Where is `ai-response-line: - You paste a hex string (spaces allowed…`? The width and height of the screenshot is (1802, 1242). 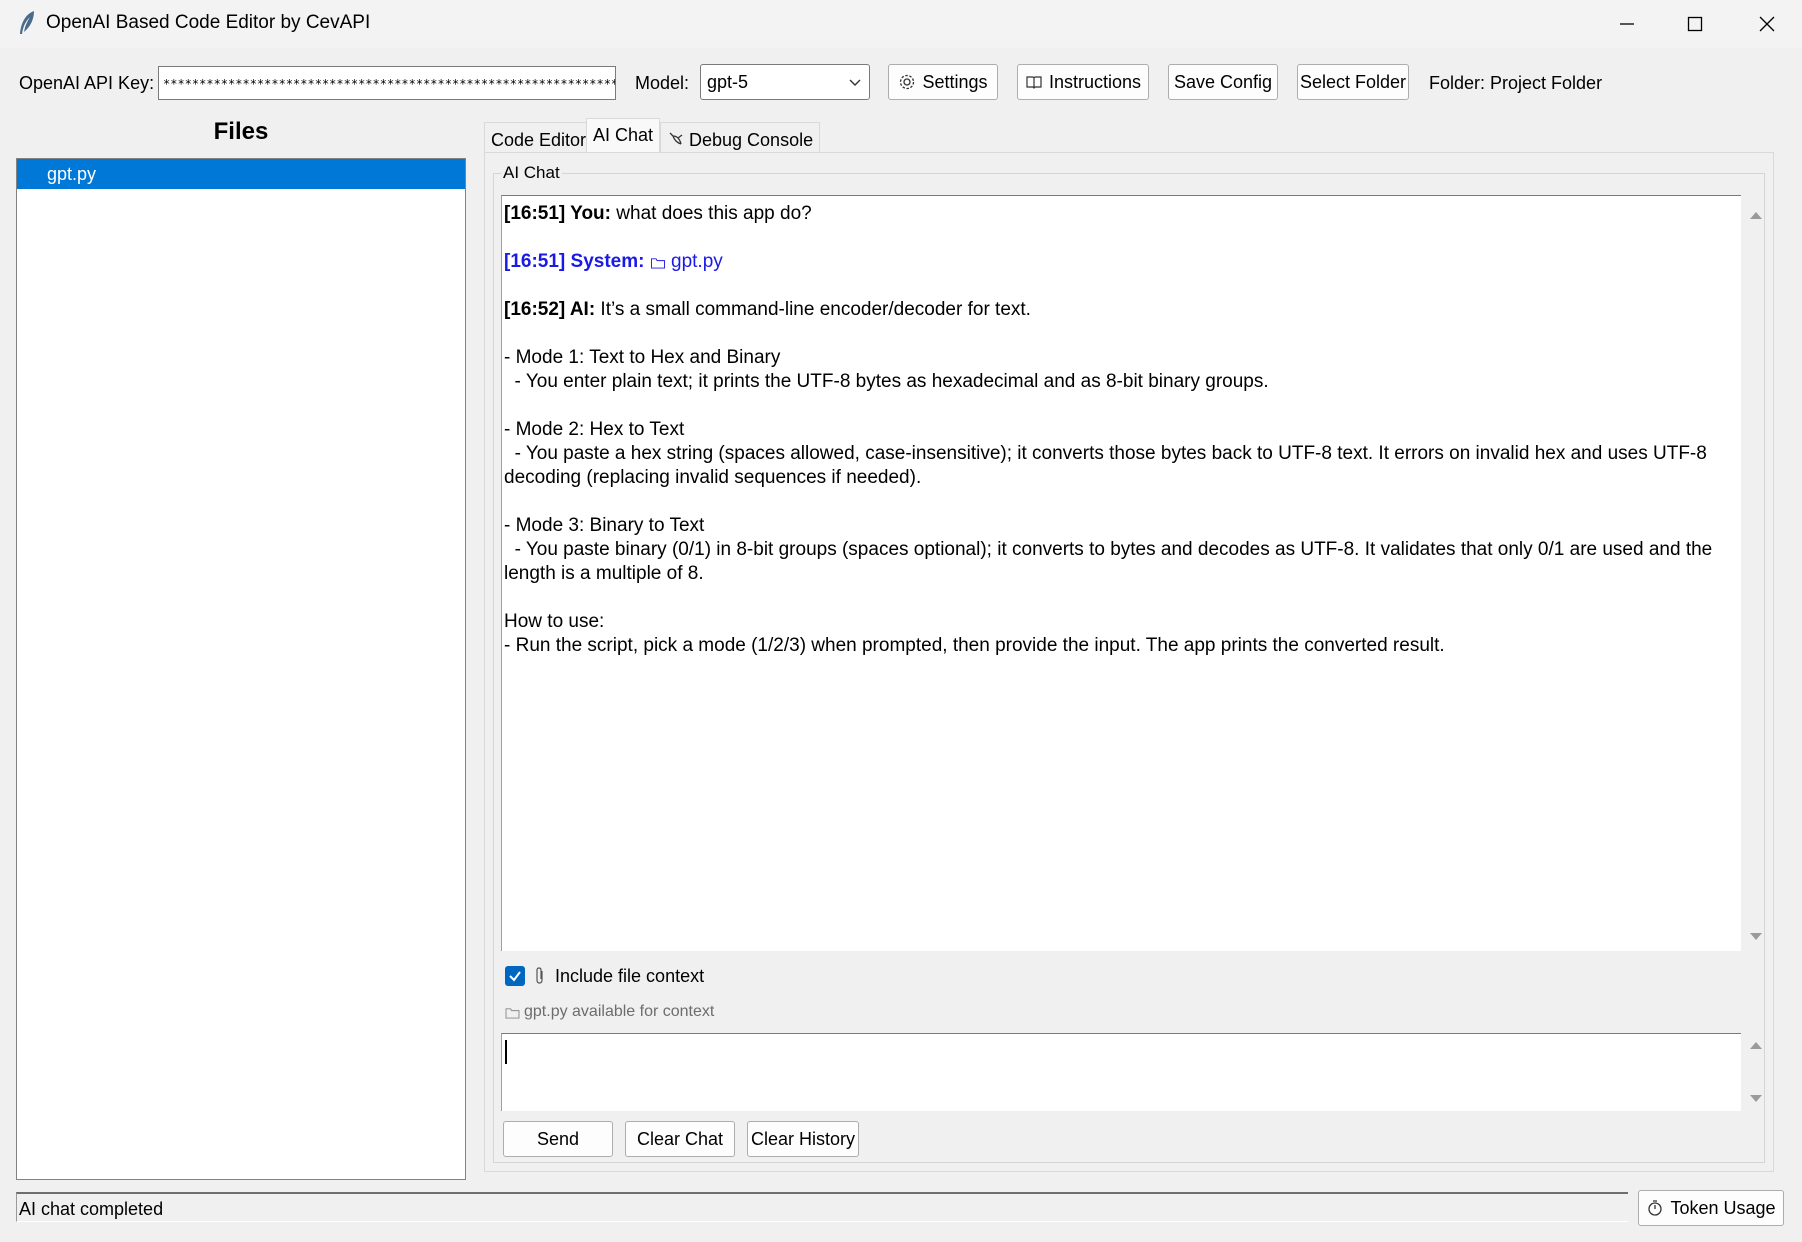 ai-response-line: - You paste a hex string (spaces allowed… is located at coordinates (1108, 465).